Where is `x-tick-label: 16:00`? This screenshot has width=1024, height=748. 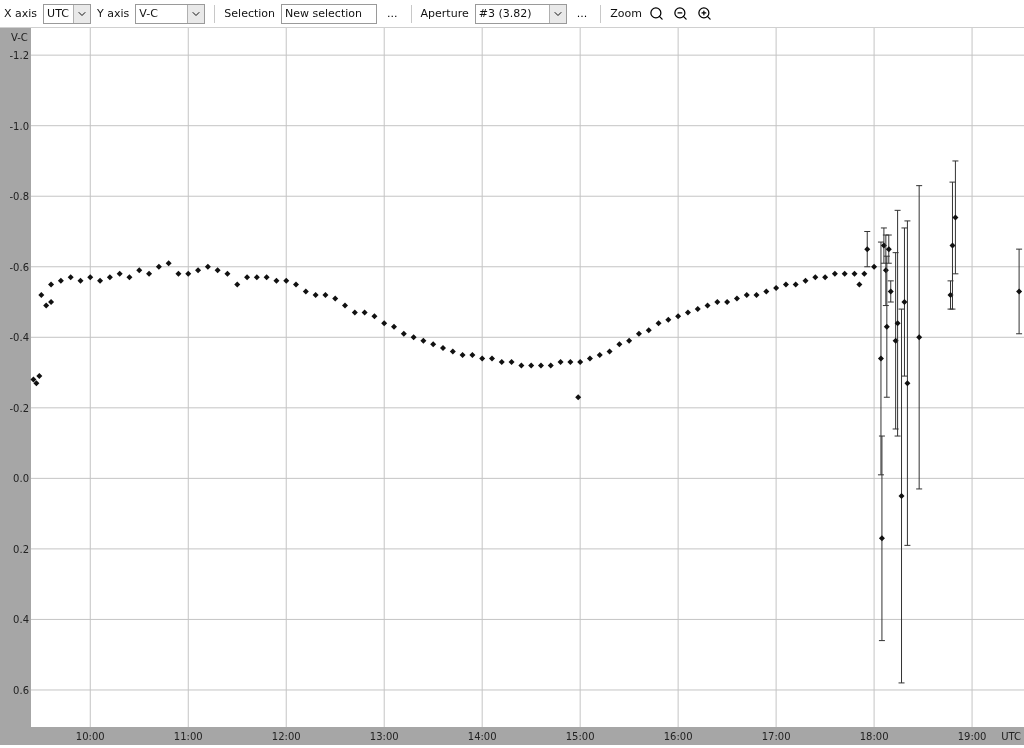
x-tick-label: 16:00 is located at coordinates (678, 736).